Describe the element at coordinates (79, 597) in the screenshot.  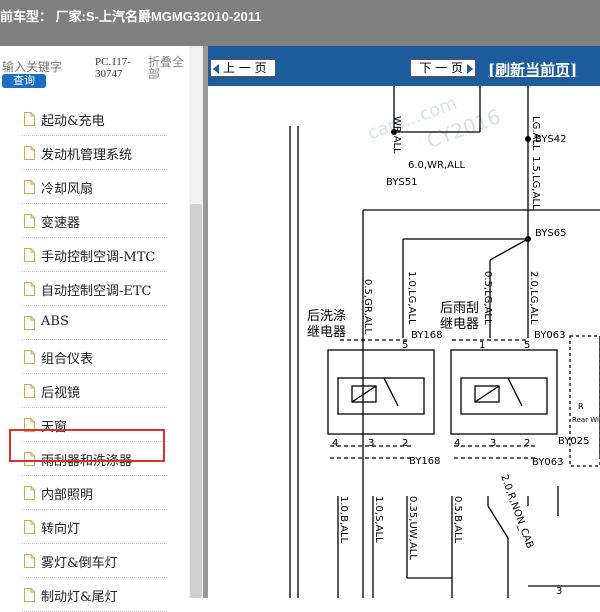
I see `tree-item-label: 制动灯&尾灯` at that location.